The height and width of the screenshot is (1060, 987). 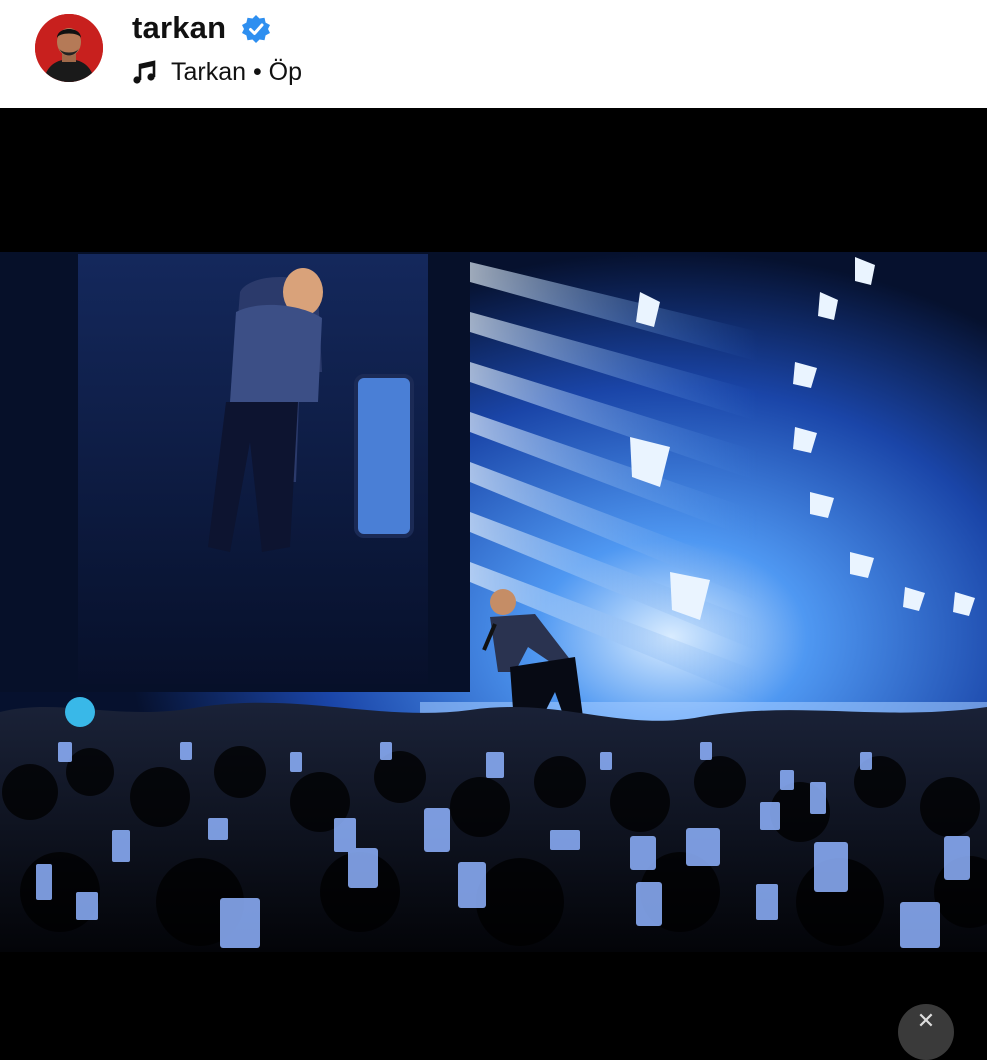 I want to click on close-button: ✕, so click(x=926, y=1032).